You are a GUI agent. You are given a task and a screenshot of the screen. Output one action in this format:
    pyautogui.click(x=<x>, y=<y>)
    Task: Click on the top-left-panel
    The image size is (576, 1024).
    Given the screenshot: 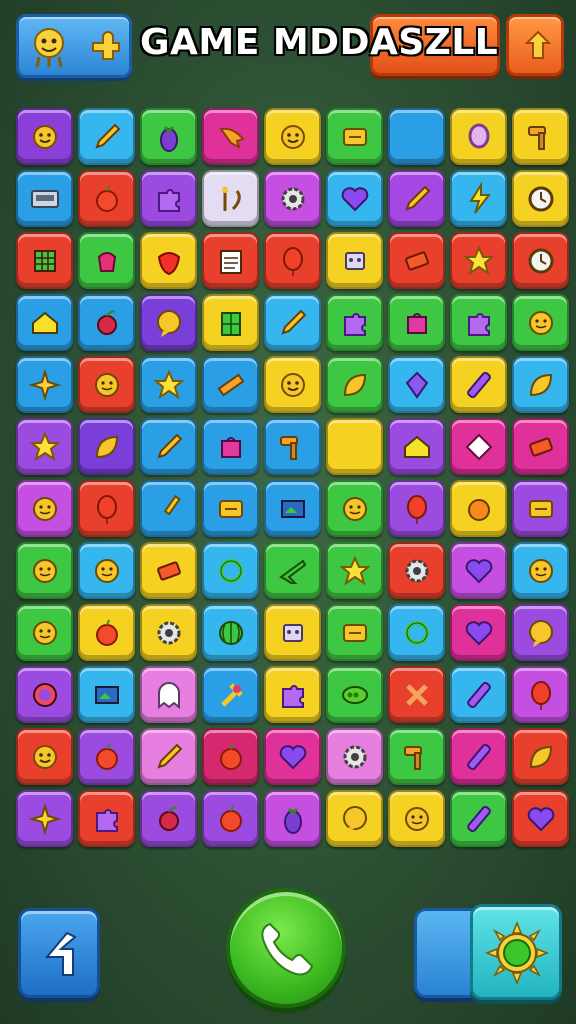 What is the action you would take?
    pyautogui.click(x=74, y=46)
    